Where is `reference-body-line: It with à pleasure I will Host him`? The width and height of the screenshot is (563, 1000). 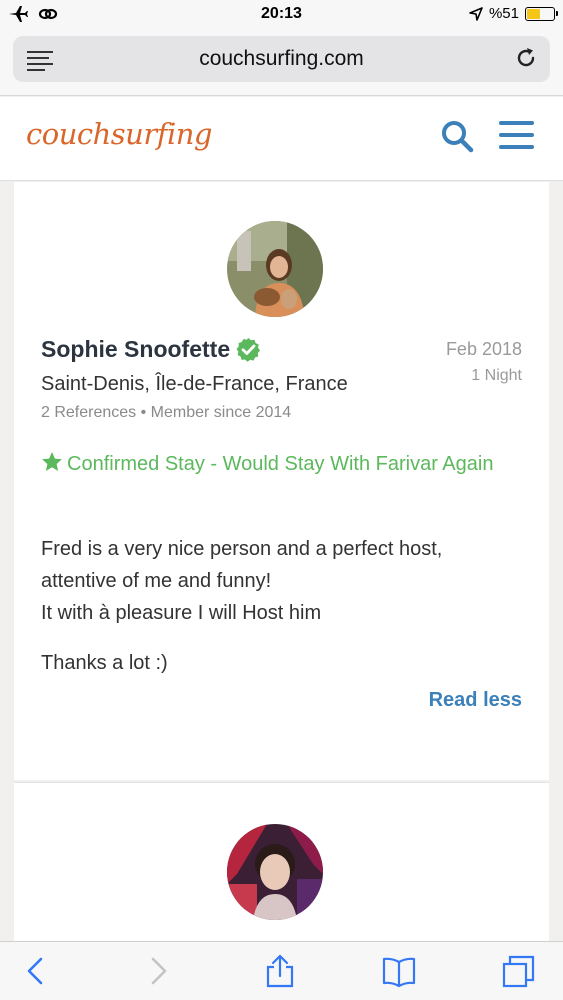
reference-body-line: It with à pleasure I will Host him is located at coordinates (181, 613).